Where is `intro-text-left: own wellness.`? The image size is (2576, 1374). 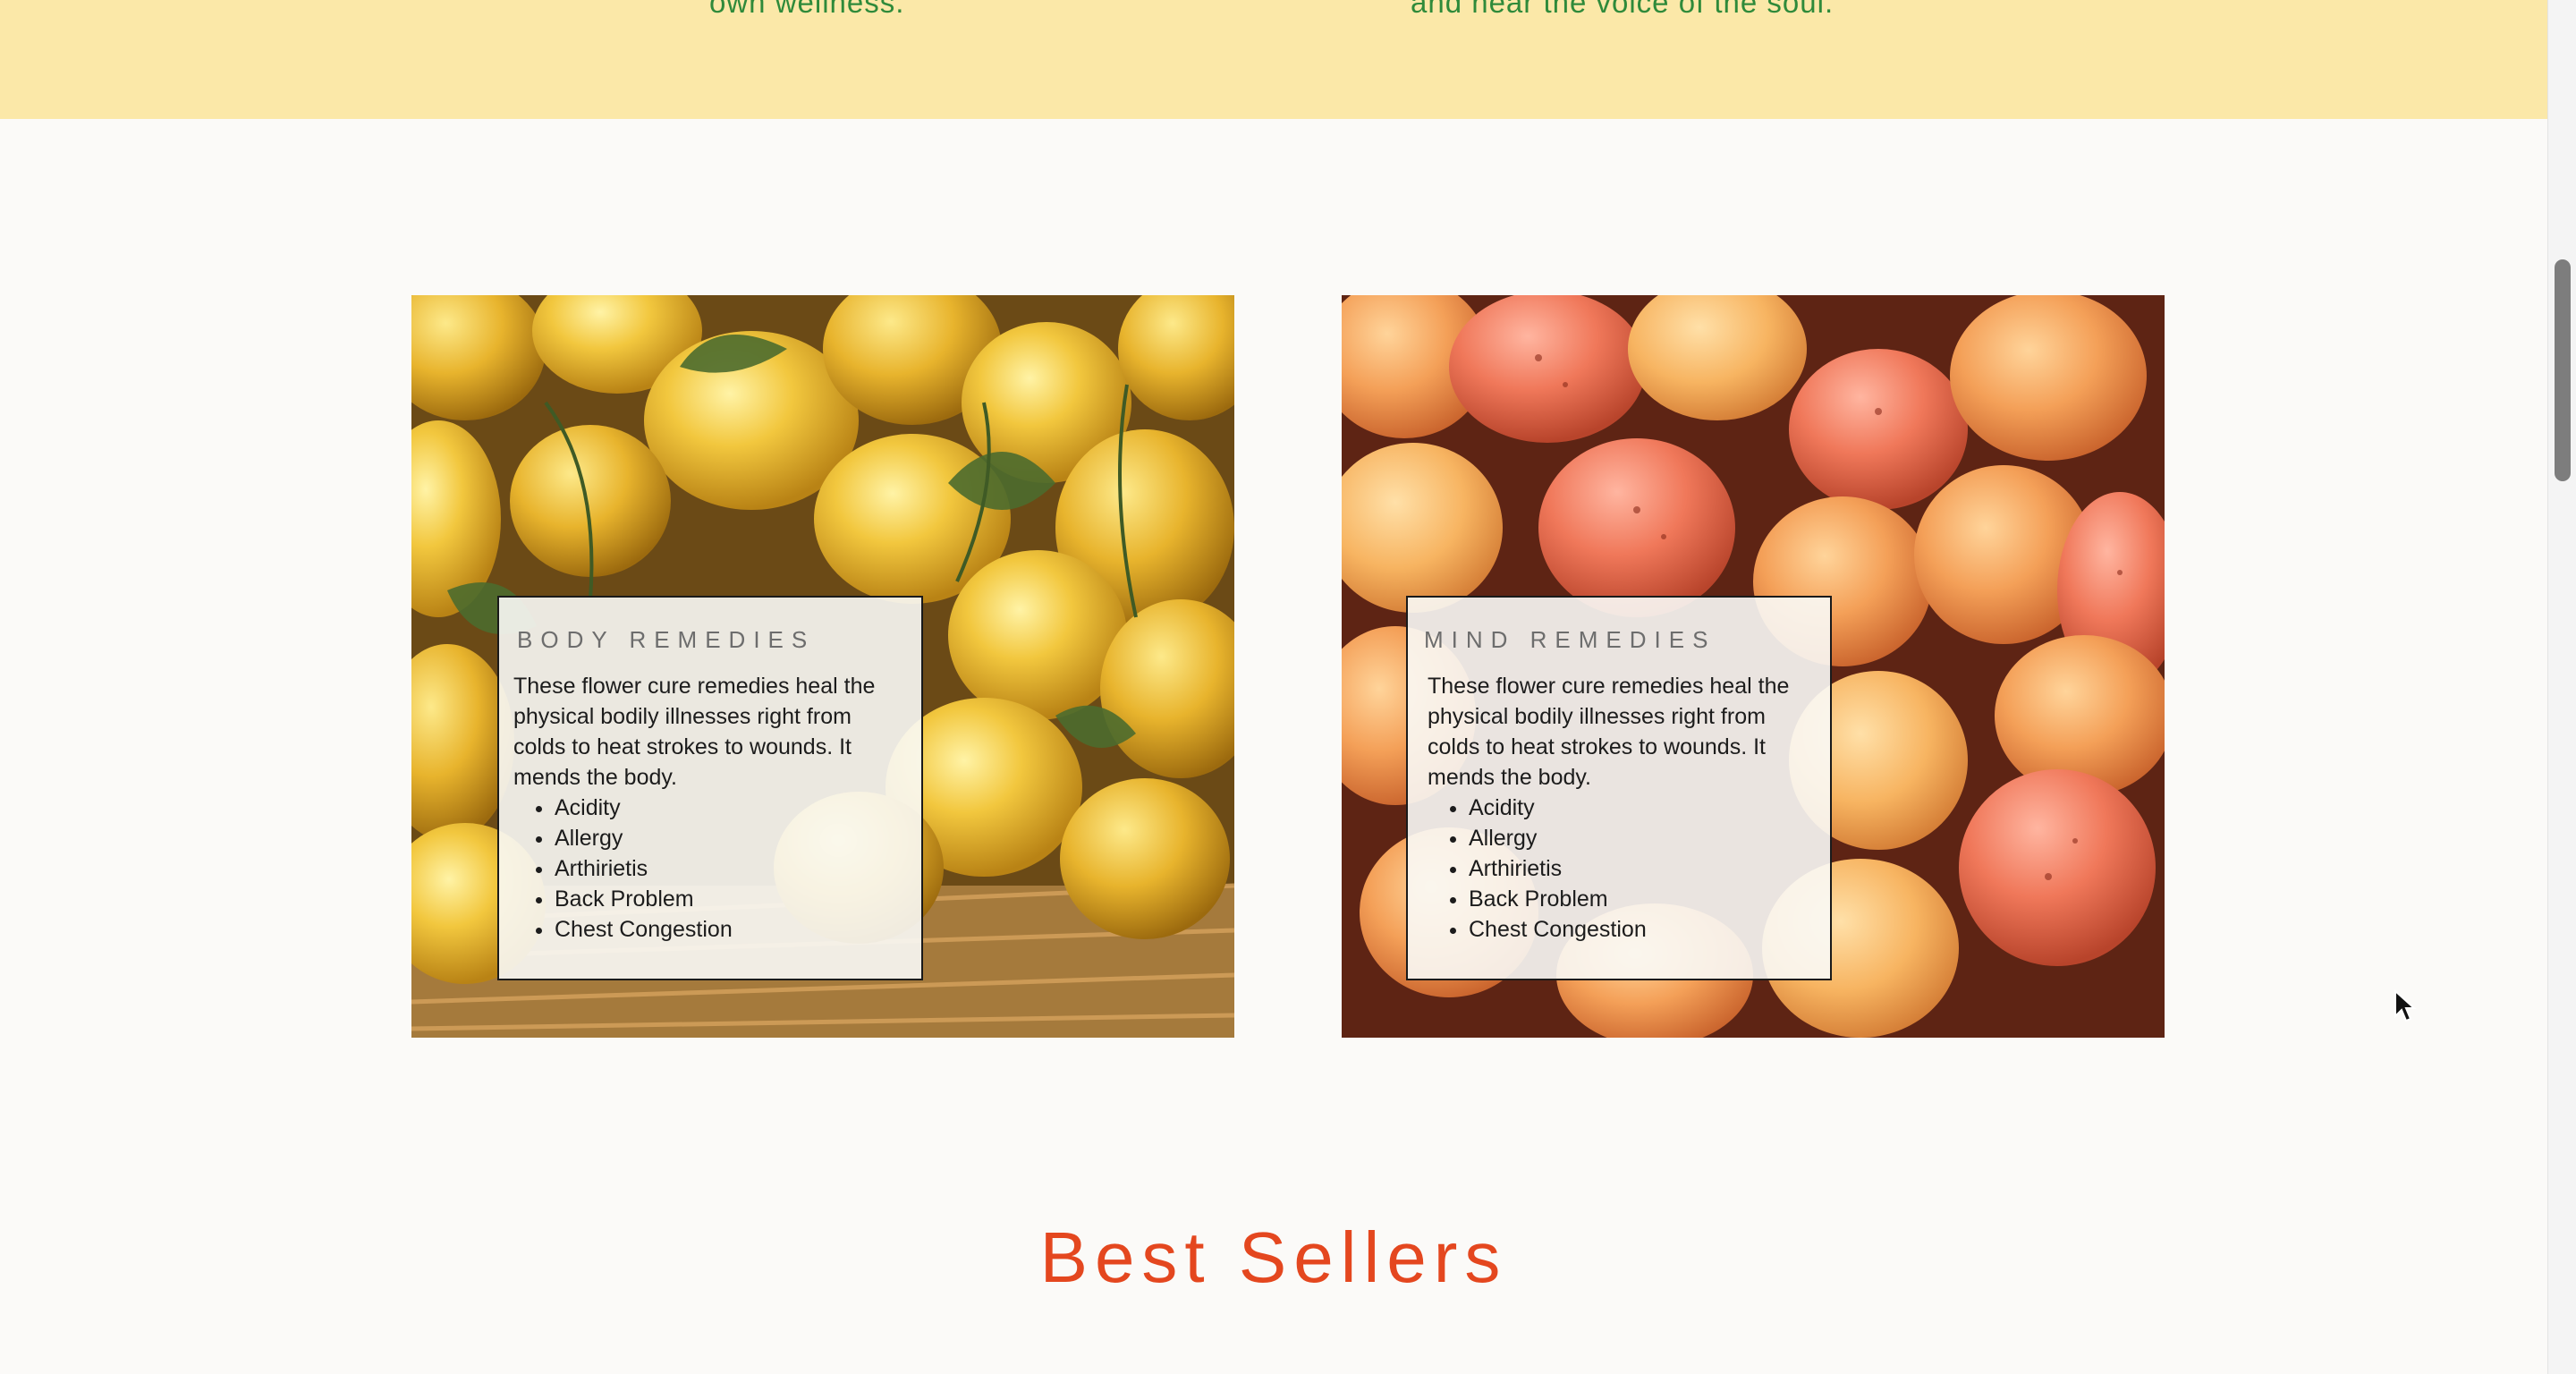 intro-text-left: own wellness. is located at coordinates (807, 9).